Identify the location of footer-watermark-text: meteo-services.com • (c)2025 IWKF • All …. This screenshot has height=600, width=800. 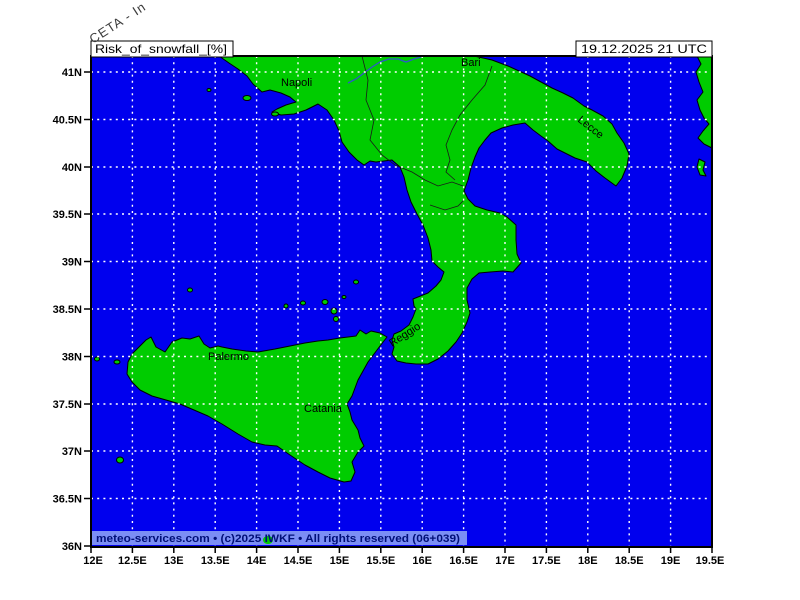
(278, 539).